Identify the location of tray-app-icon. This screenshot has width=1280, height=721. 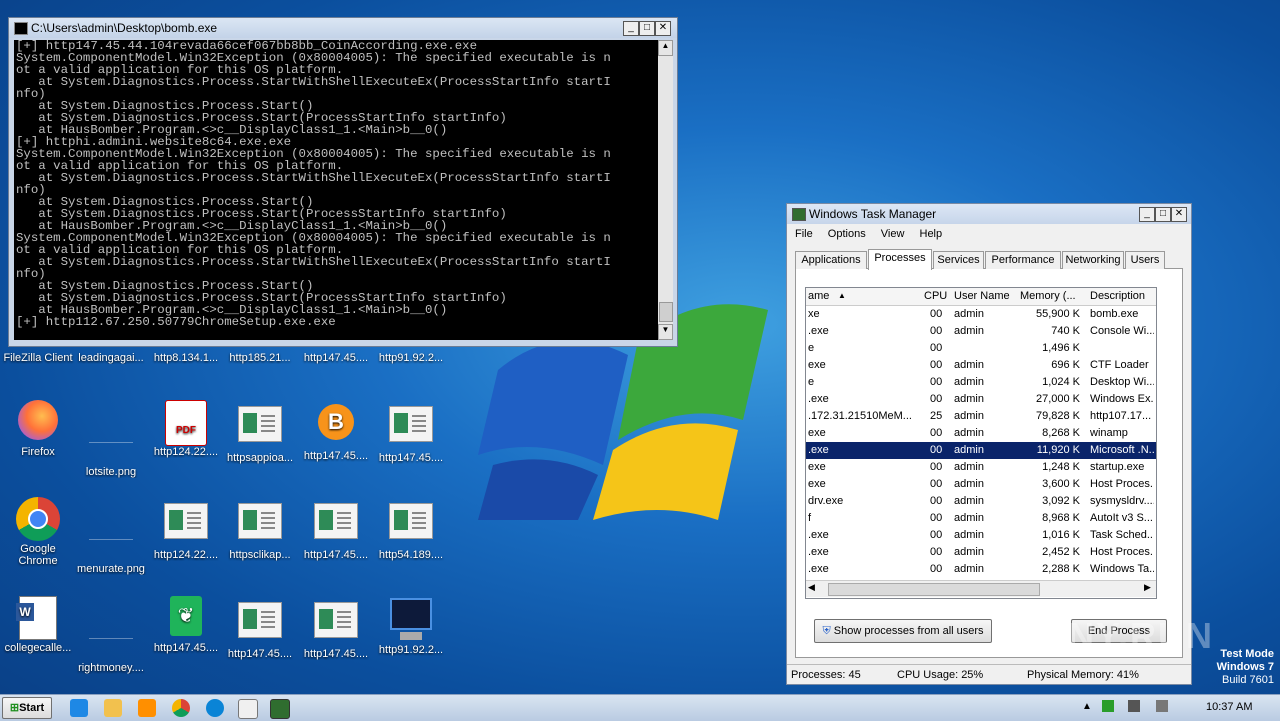
(1108, 706).